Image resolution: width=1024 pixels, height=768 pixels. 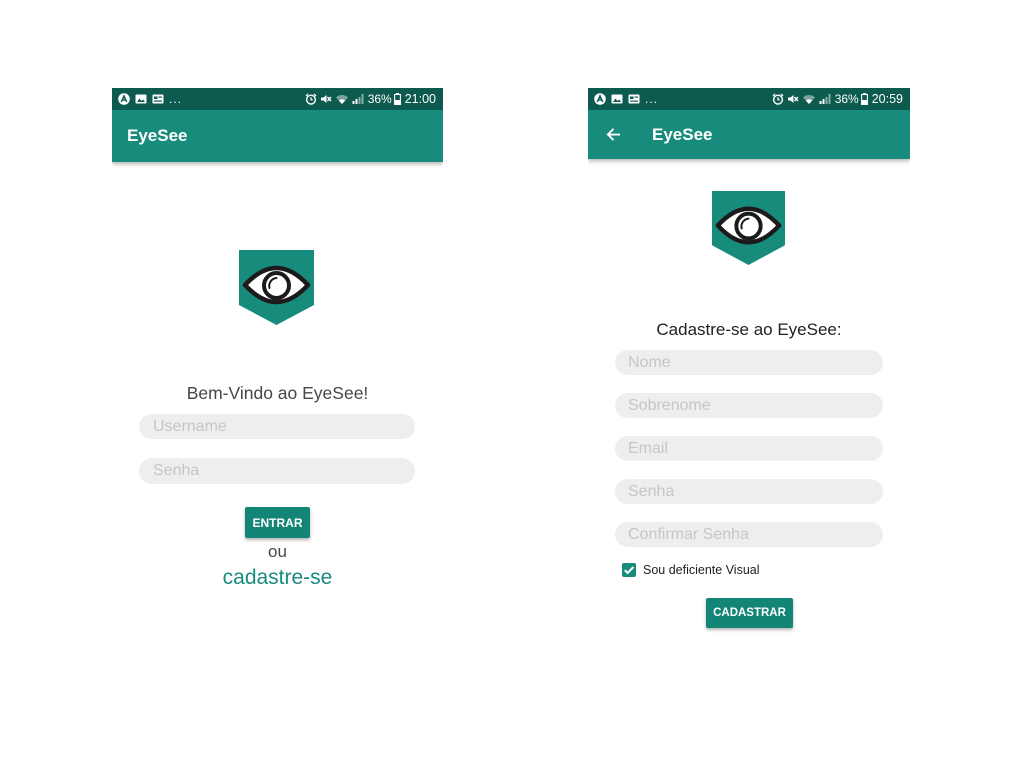 What do you see at coordinates (629, 570) in the screenshot?
I see `visual-impairment-checkbox` at bounding box center [629, 570].